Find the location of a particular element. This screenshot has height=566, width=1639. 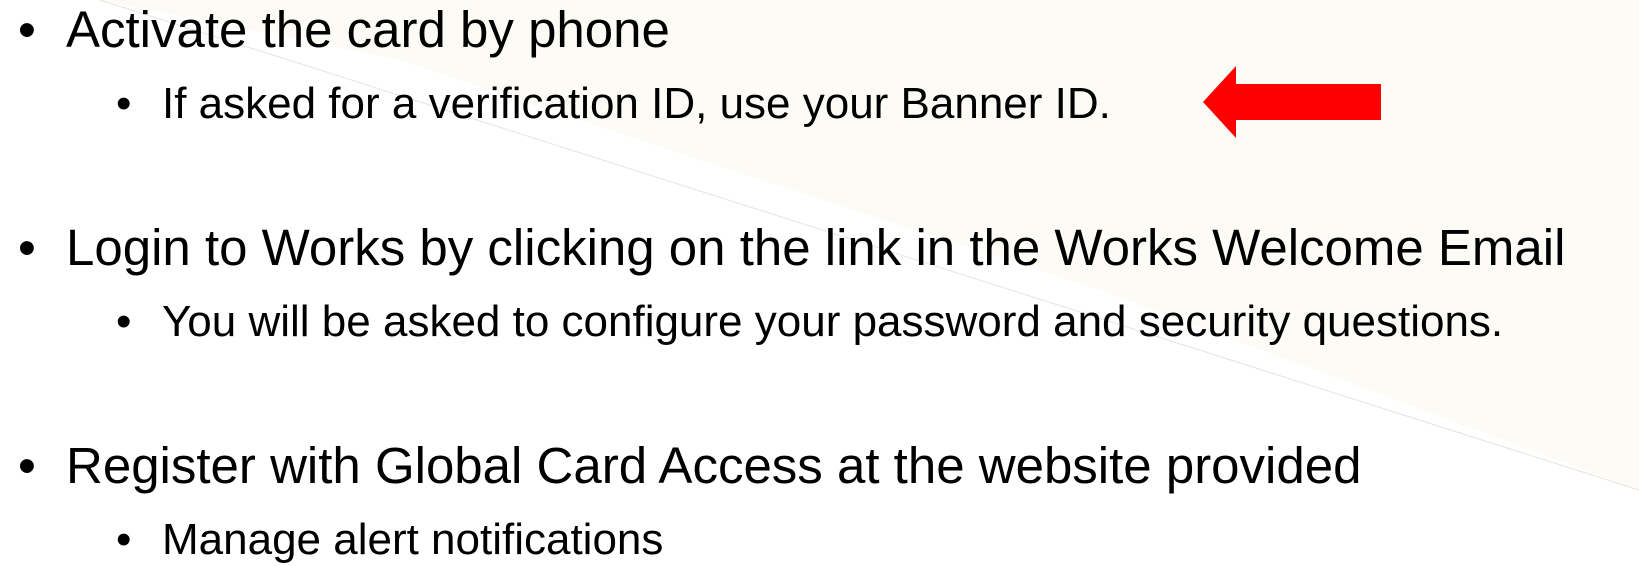

subbullet-text: Manage alert notifications is located at coordinates (413, 539).